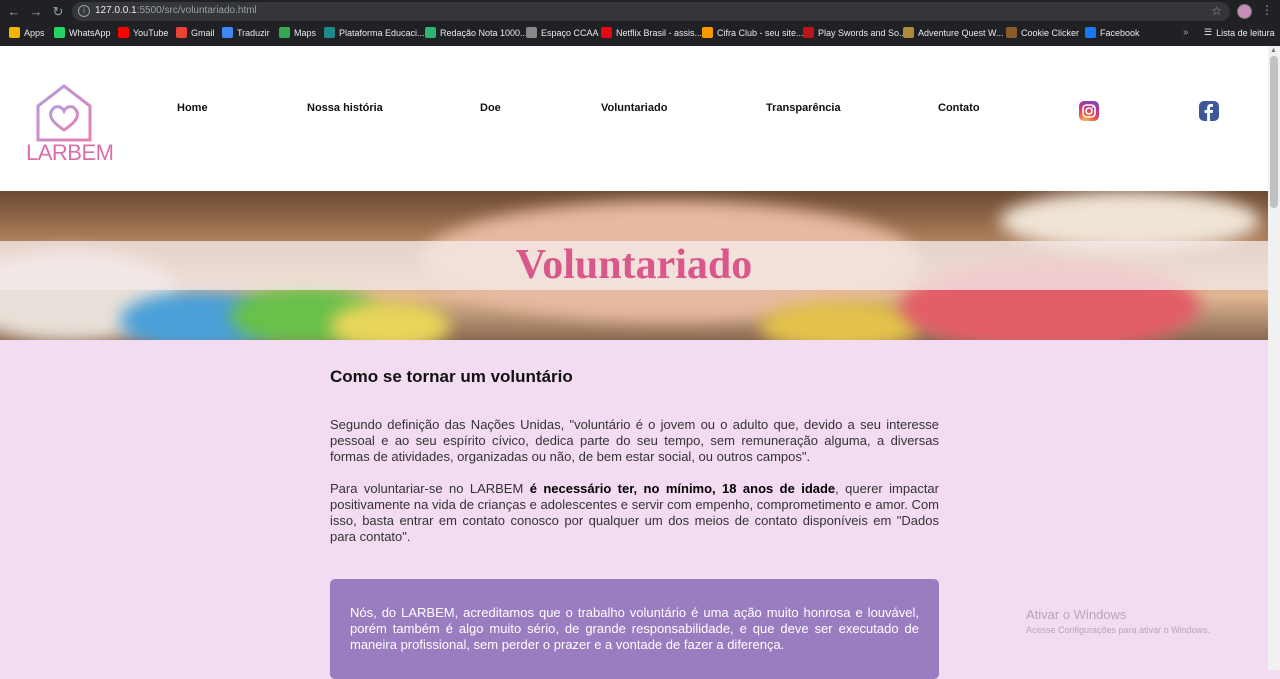 This screenshot has width=1280, height=679. What do you see at coordinates (70, 152) in the screenshot?
I see `logo-text: LARBEM` at bounding box center [70, 152].